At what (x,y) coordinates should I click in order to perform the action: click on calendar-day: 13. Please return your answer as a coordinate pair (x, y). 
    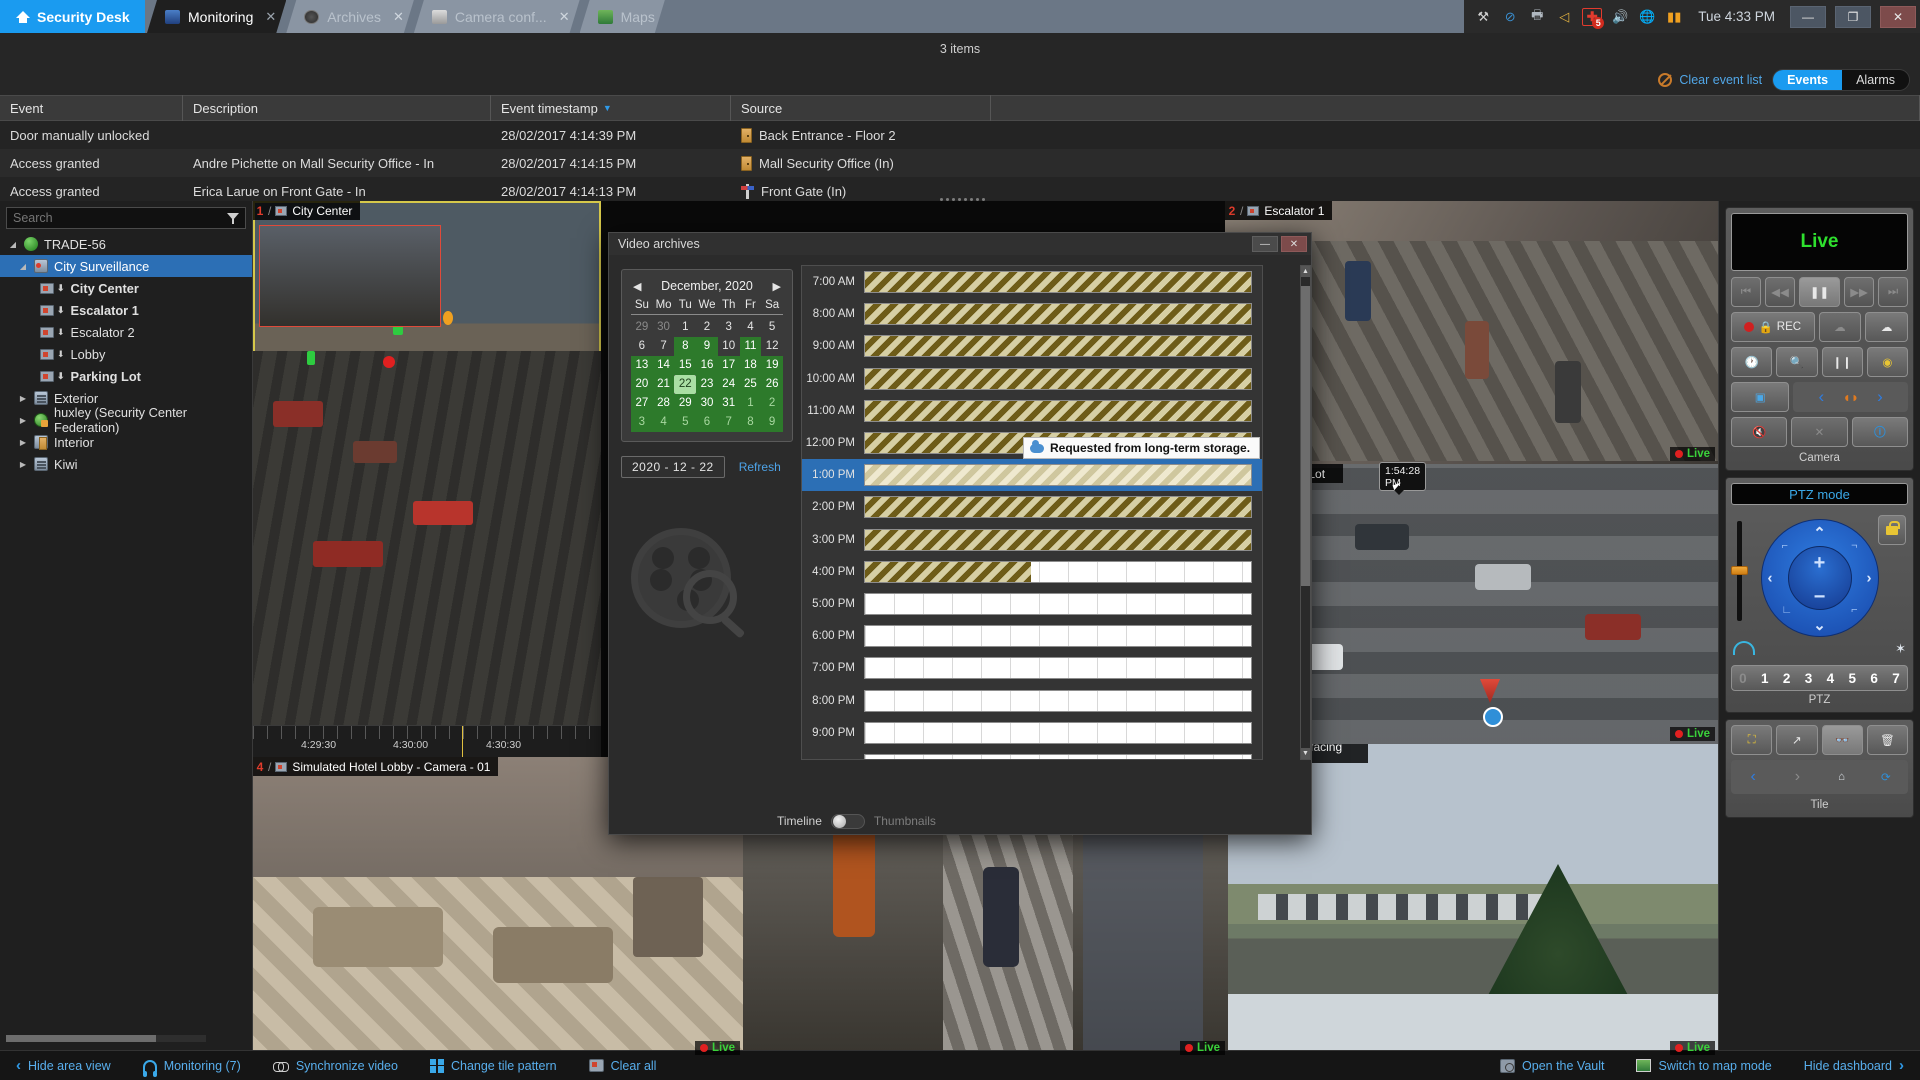
    Looking at the image, I should click on (642, 365).